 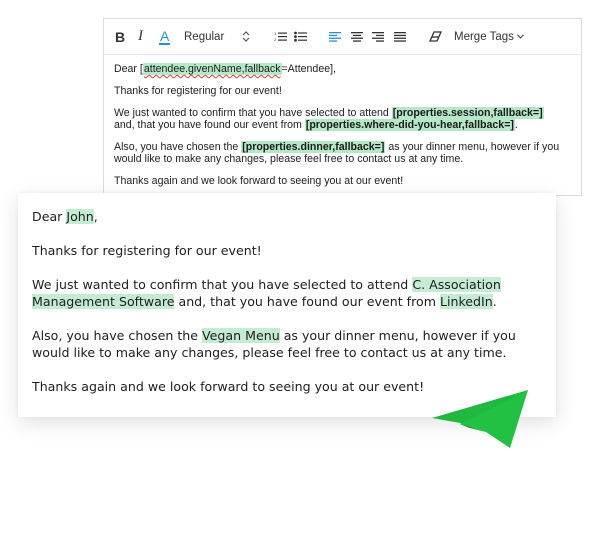 I want to click on font-style-label: Regular, so click(x=204, y=36).